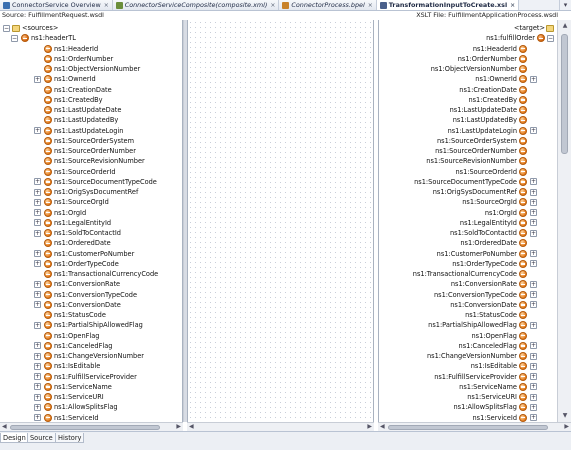 This screenshot has height=450, width=571. I want to click on tree-node: + ns1:OrderTypeCode, so click(468, 264).